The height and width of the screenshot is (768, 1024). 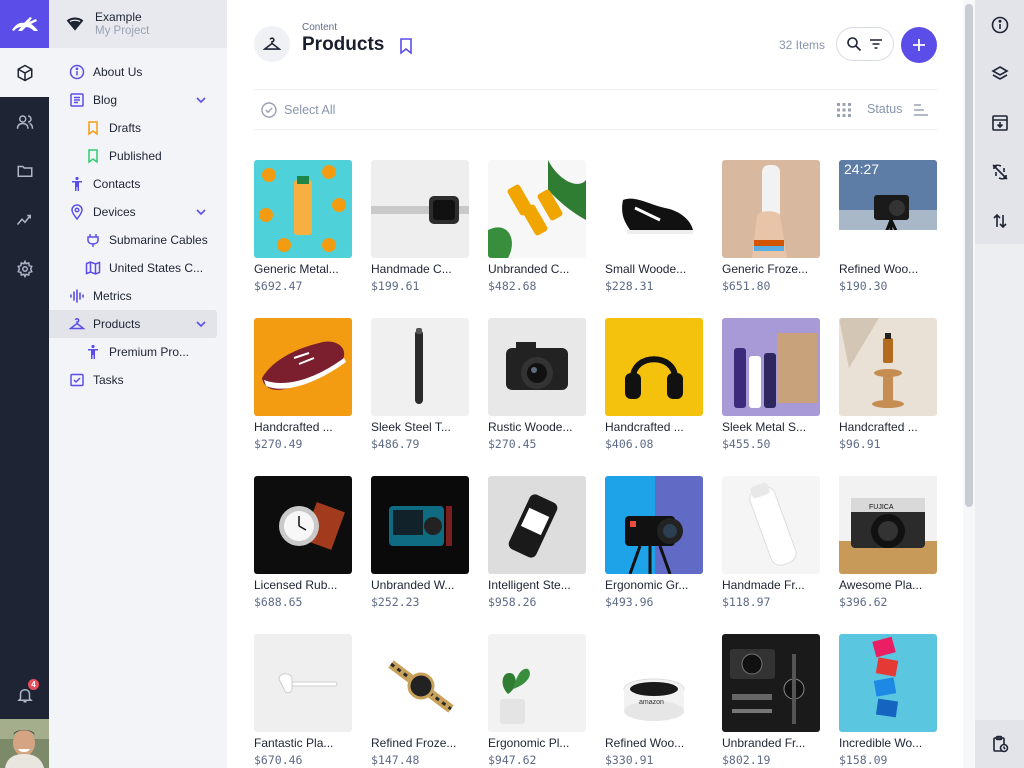 I want to click on product-card: Licensed Rub... $688.65, so click(x=303, y=542).